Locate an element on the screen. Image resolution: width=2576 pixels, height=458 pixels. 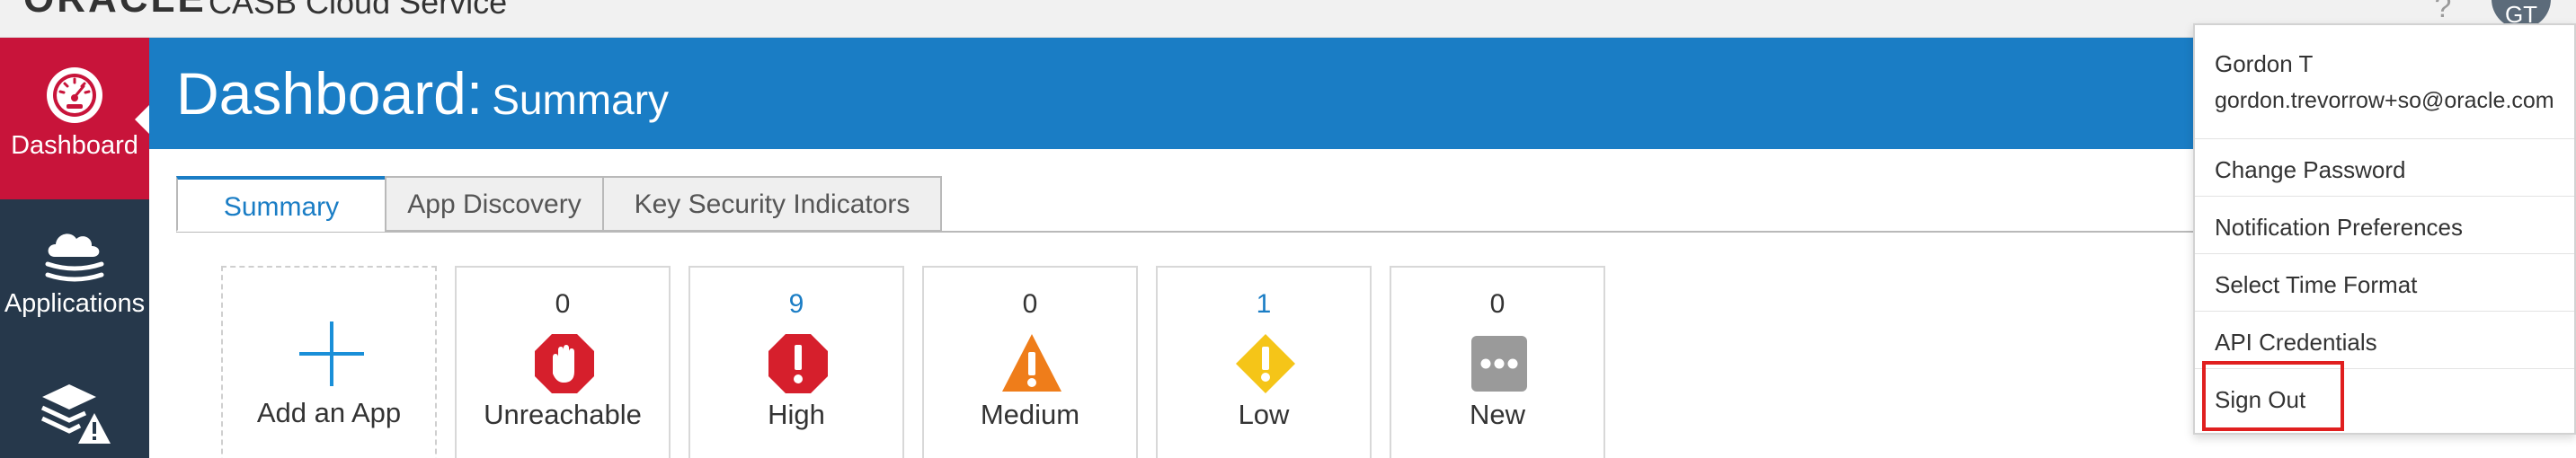
triangle-exclamation-icon is located at coordinates (1031, 363).